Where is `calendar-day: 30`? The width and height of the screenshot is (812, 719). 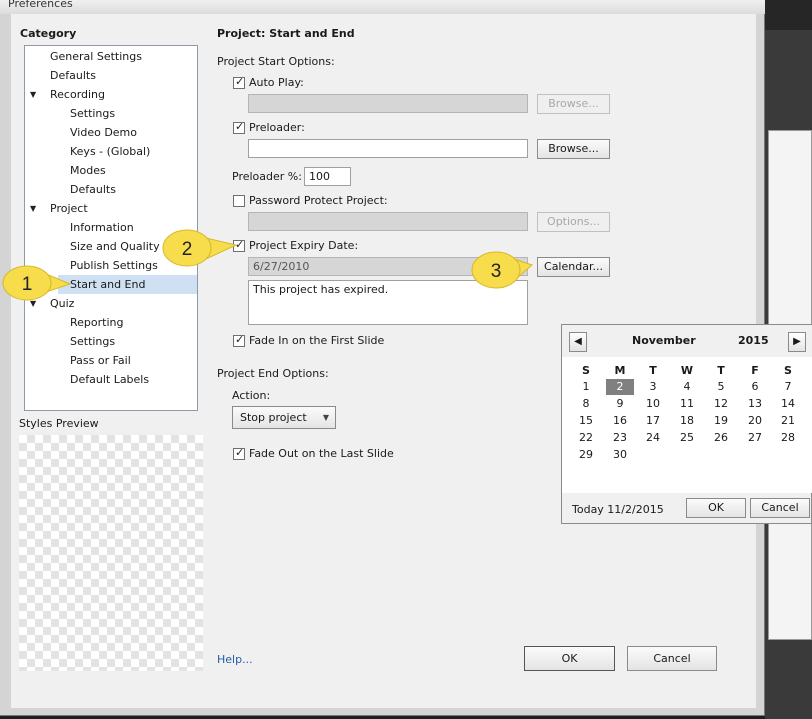
calendar-day: 30 is located at coordinates (620, 455).